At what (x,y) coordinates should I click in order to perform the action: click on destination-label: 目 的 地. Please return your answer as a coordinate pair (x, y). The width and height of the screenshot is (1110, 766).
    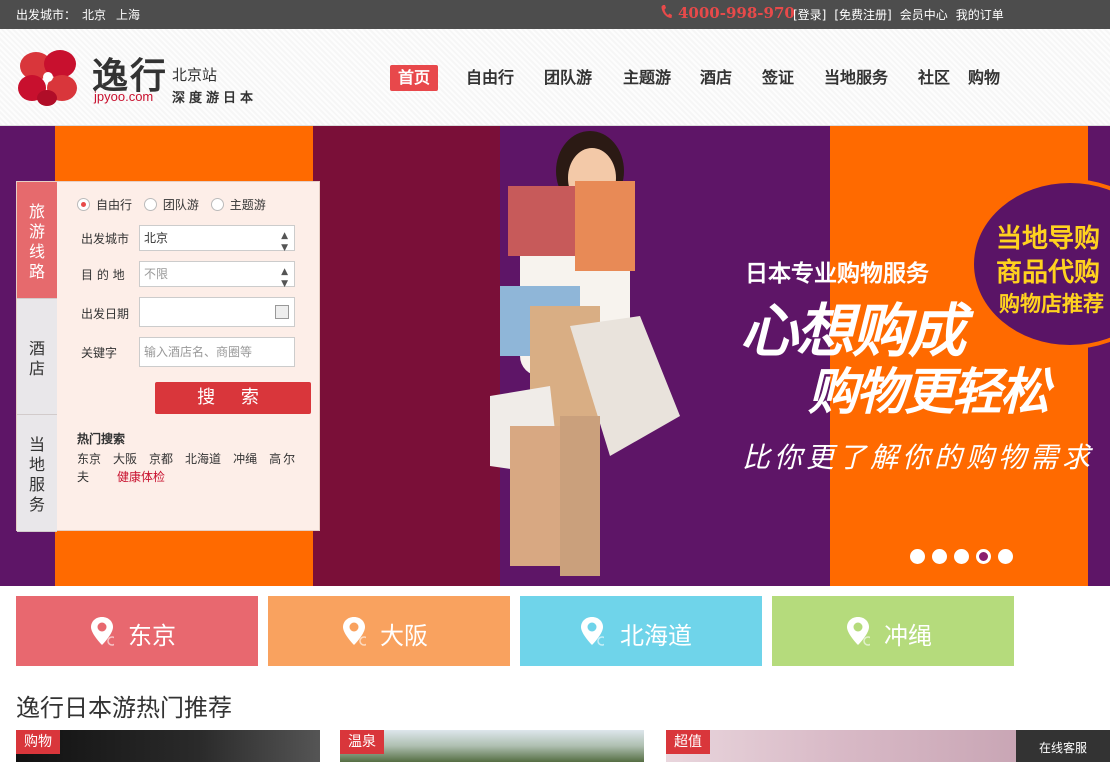
    Looking at the image, I should click on (103, 275).